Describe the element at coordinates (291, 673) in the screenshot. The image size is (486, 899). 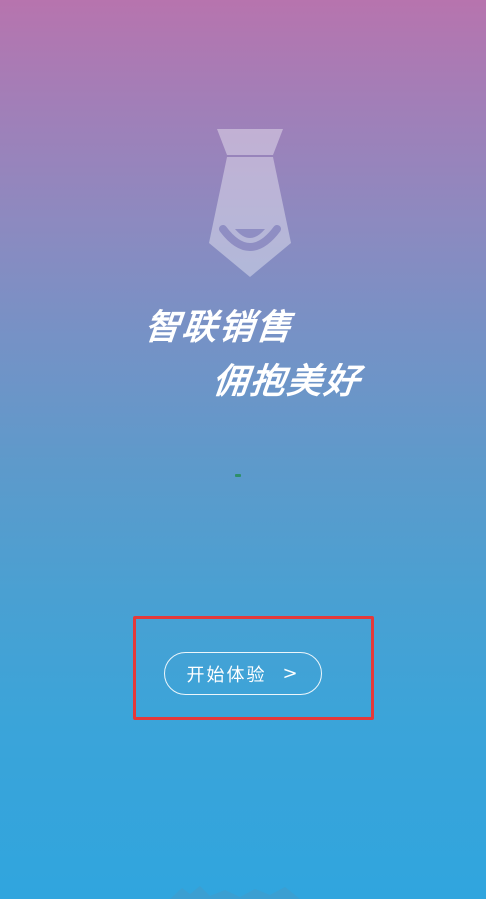
I see `chevron-right-icon: >` at that location.